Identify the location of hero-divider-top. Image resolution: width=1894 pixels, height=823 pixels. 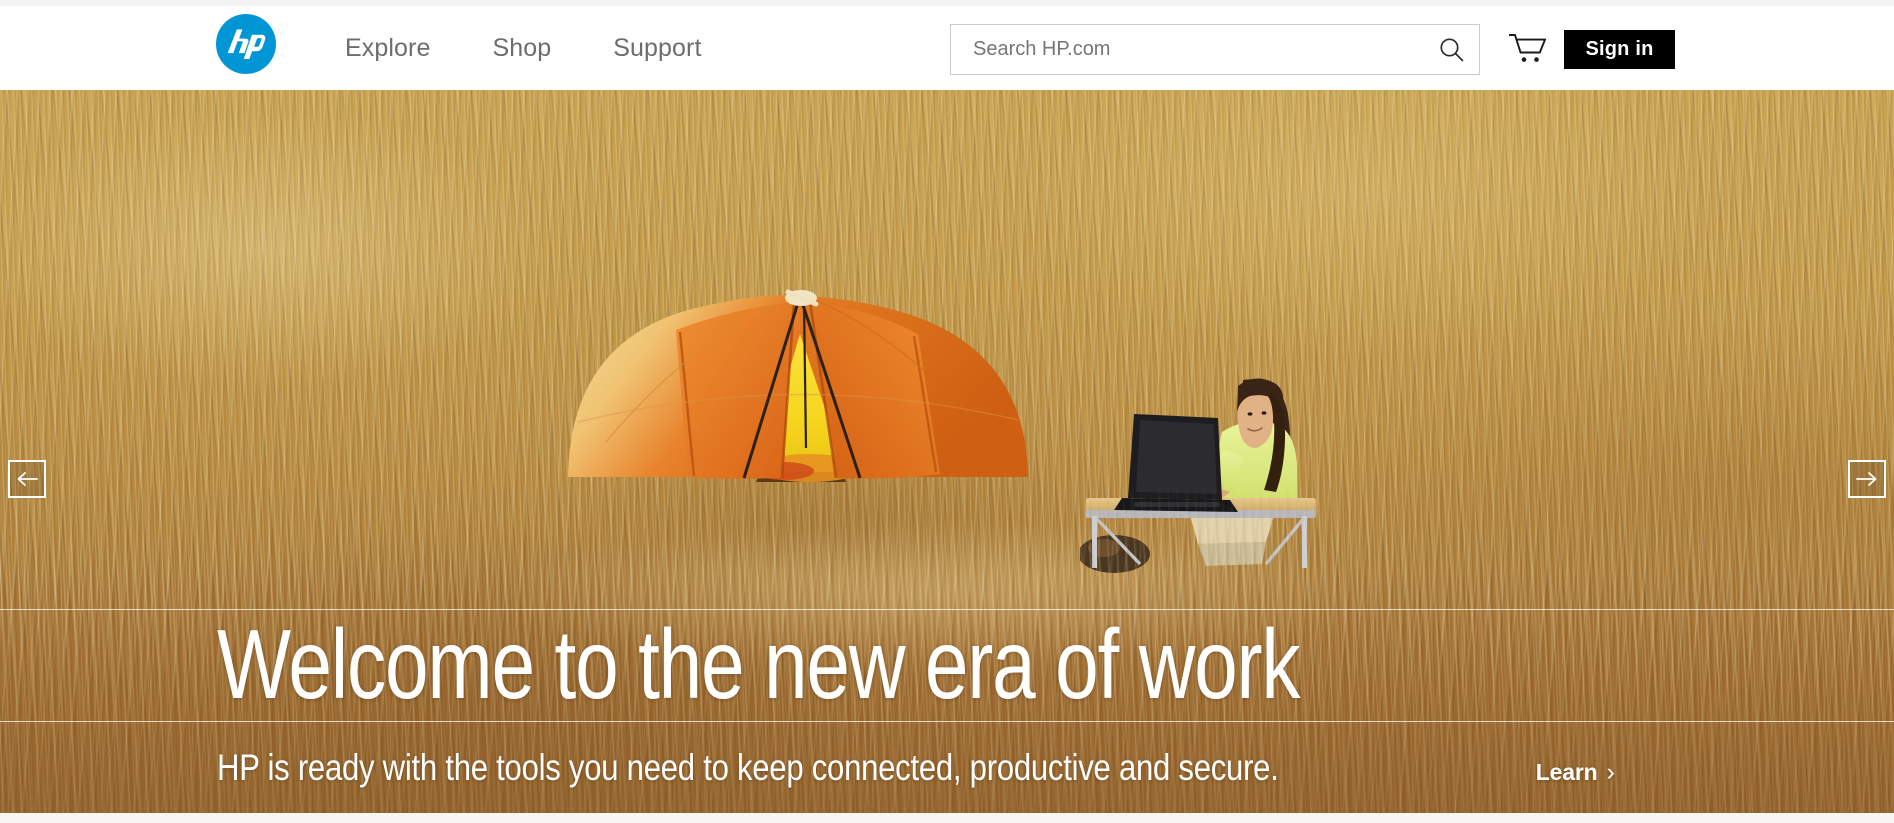
(947, 609).